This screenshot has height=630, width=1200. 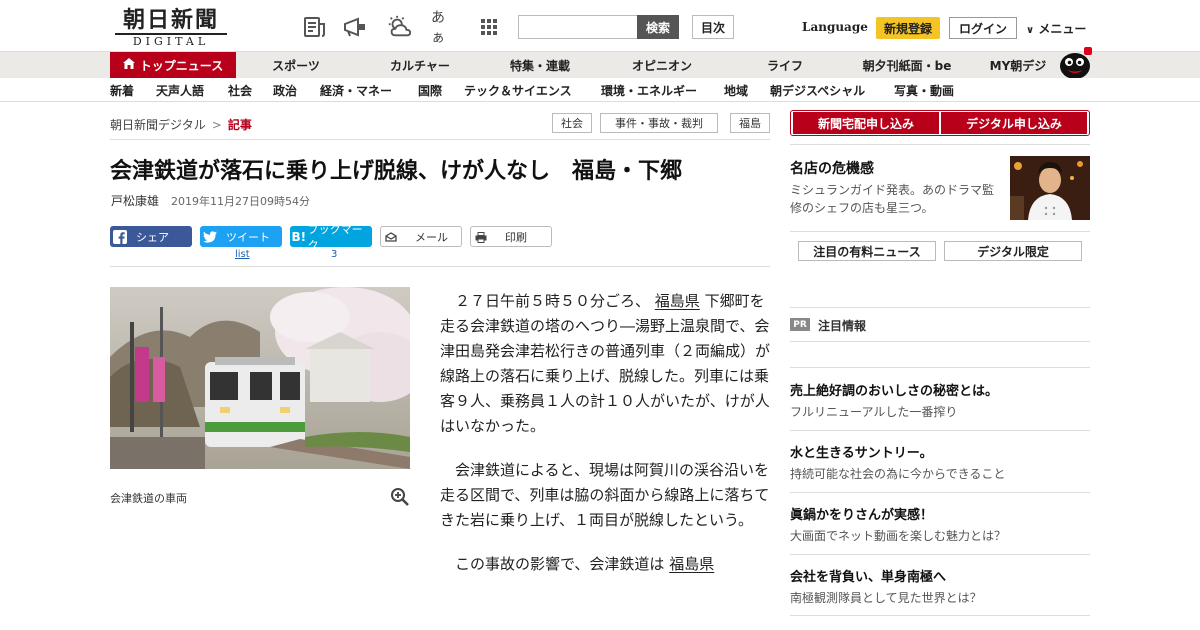 I want to click on twitter-icon, so click(x=210, y=237).